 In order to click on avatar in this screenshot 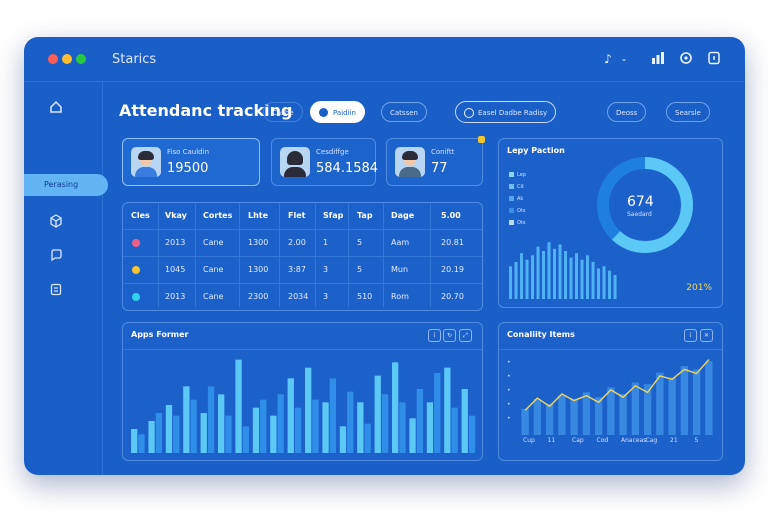, I will do `click(146, 162)`.